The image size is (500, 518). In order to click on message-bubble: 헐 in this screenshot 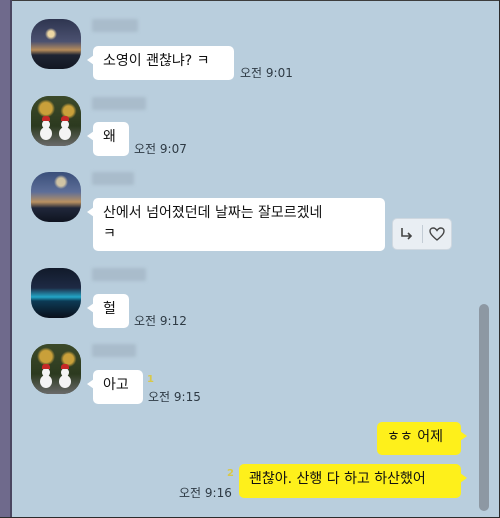, I will do `click(108, 311)`.